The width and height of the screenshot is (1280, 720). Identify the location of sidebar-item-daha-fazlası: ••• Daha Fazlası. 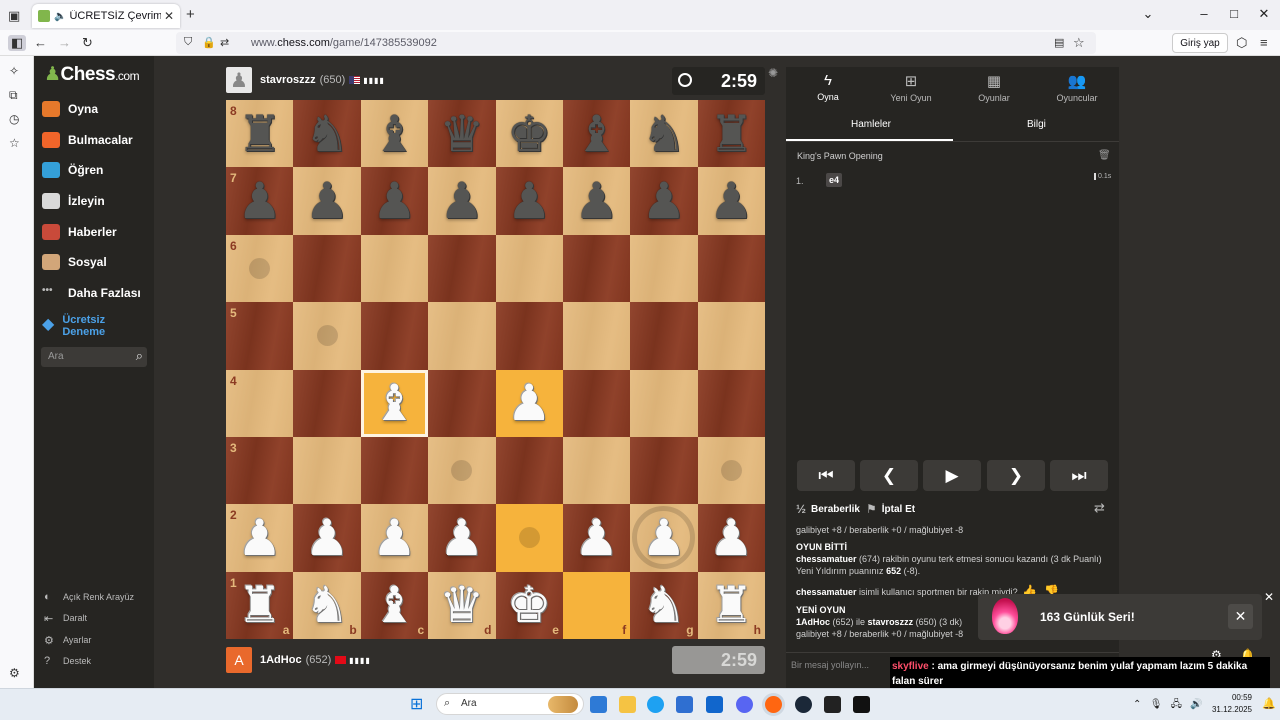
(91, 293).